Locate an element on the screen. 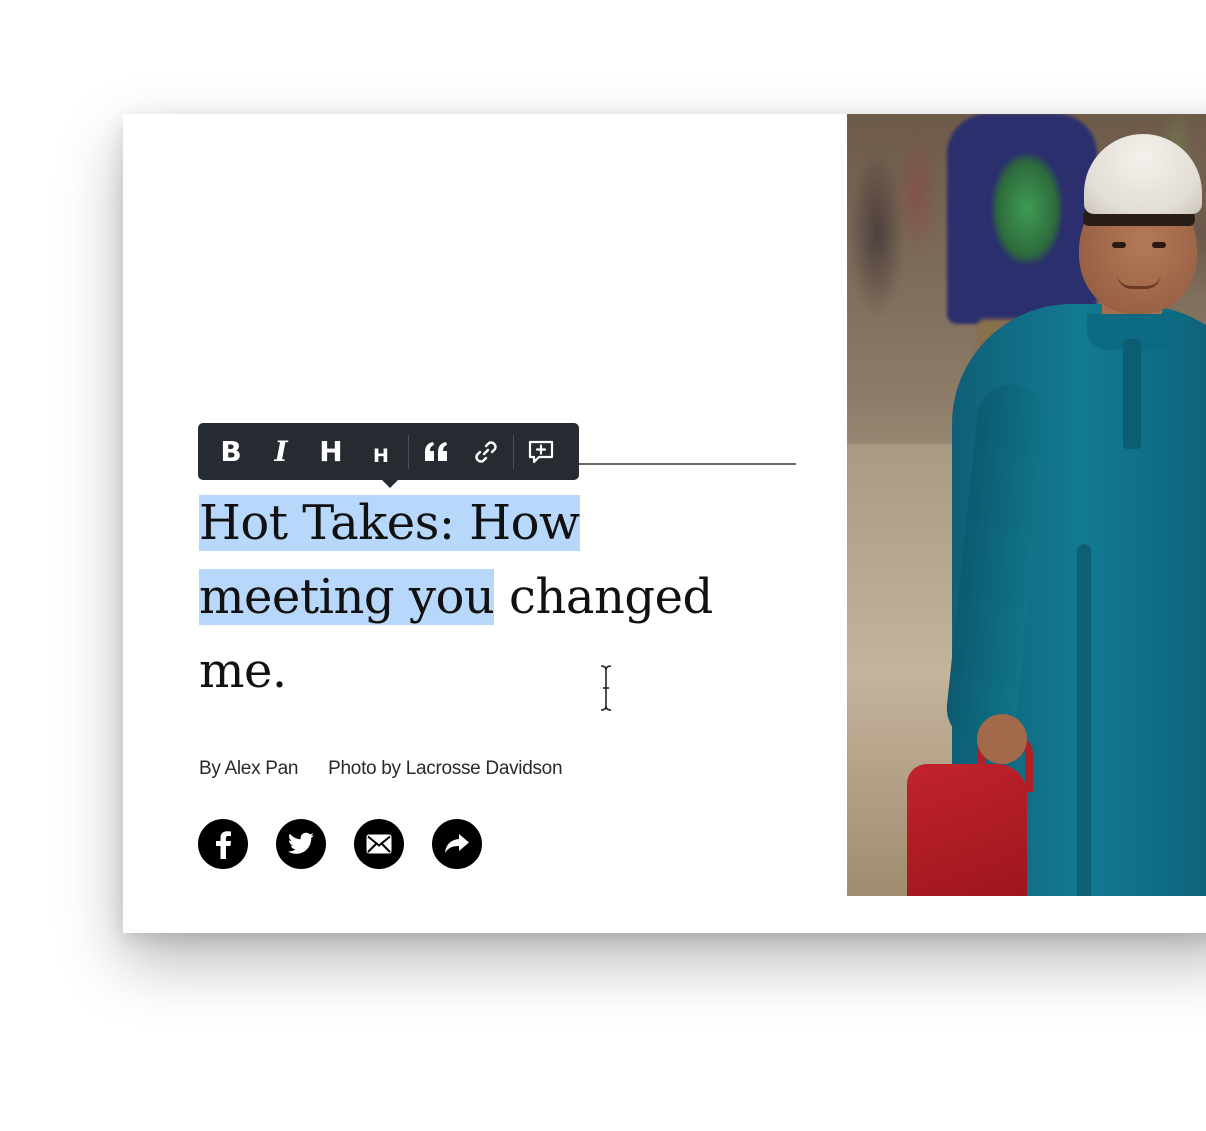 The height and width of the screenshot is (1131, 1206). heading-small-button: H is located at coordinates (381, 451).